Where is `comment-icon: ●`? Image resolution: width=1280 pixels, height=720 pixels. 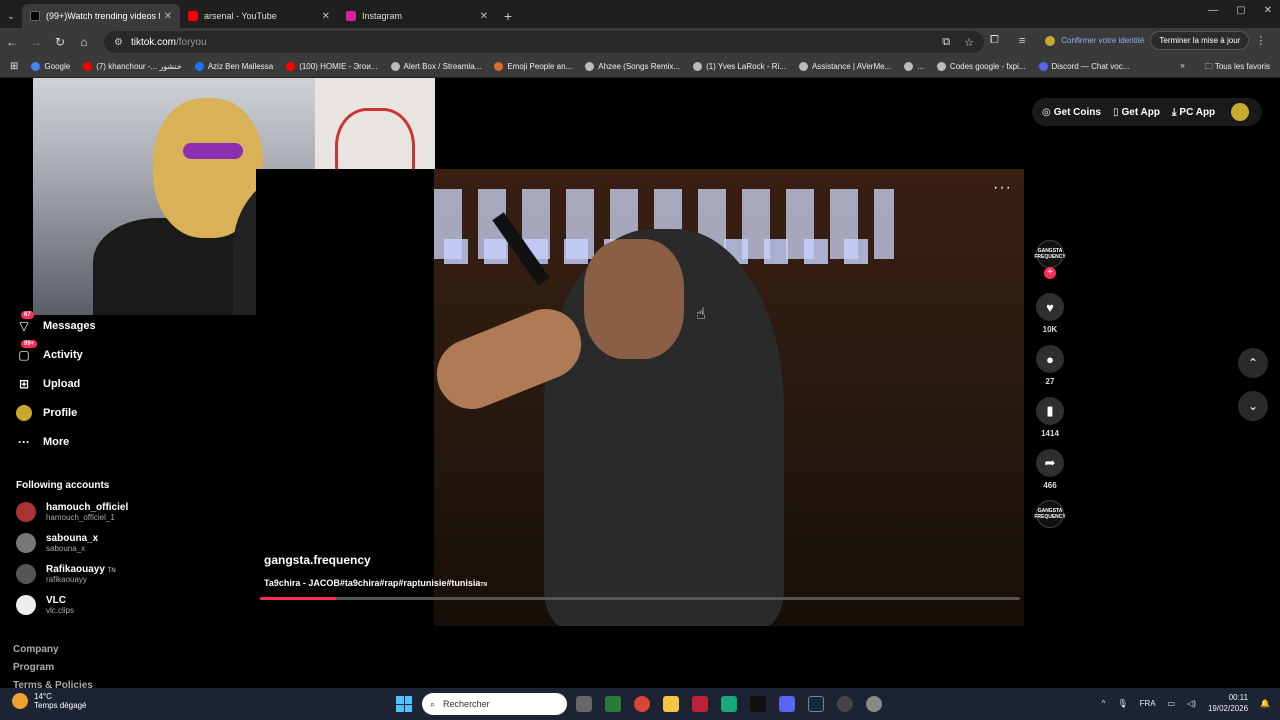
comment-icon: ● is located at coordinates (1050, 359).